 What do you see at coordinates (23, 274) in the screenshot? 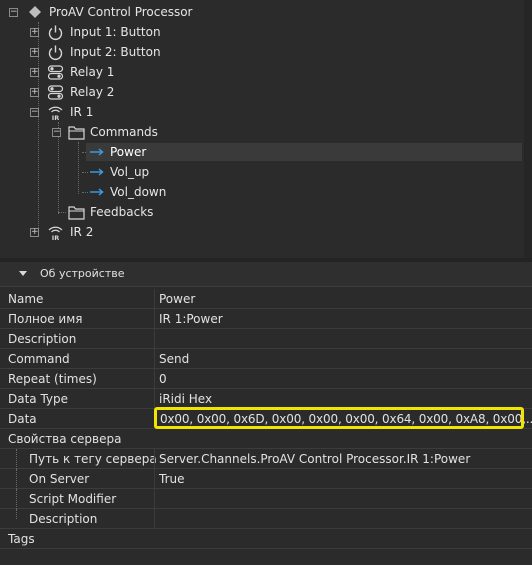
I see `chevron-down-icon` at bounding box center [23, 274].